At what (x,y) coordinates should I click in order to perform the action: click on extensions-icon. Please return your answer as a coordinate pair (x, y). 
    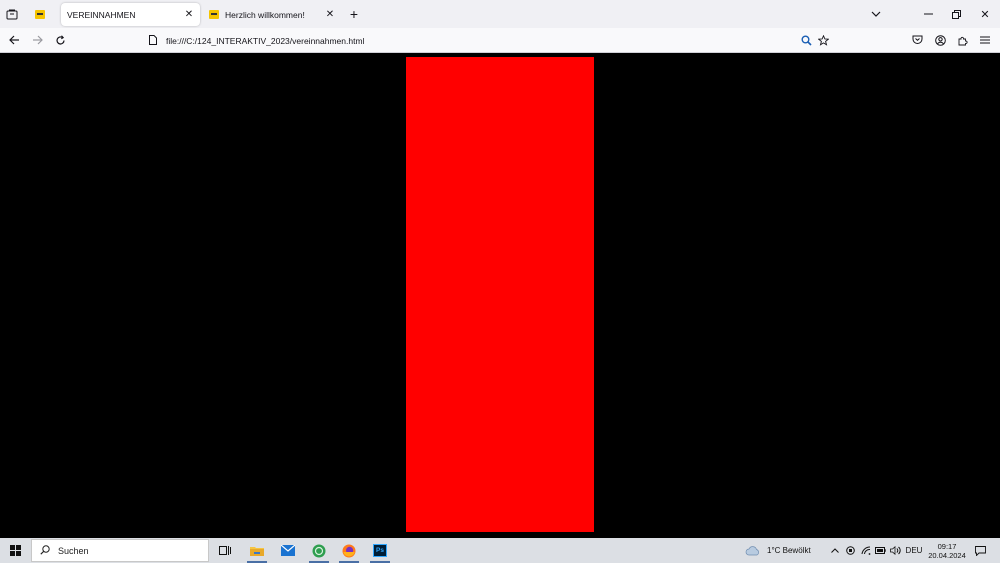
    Looking at the image, I should click on (963, 40).